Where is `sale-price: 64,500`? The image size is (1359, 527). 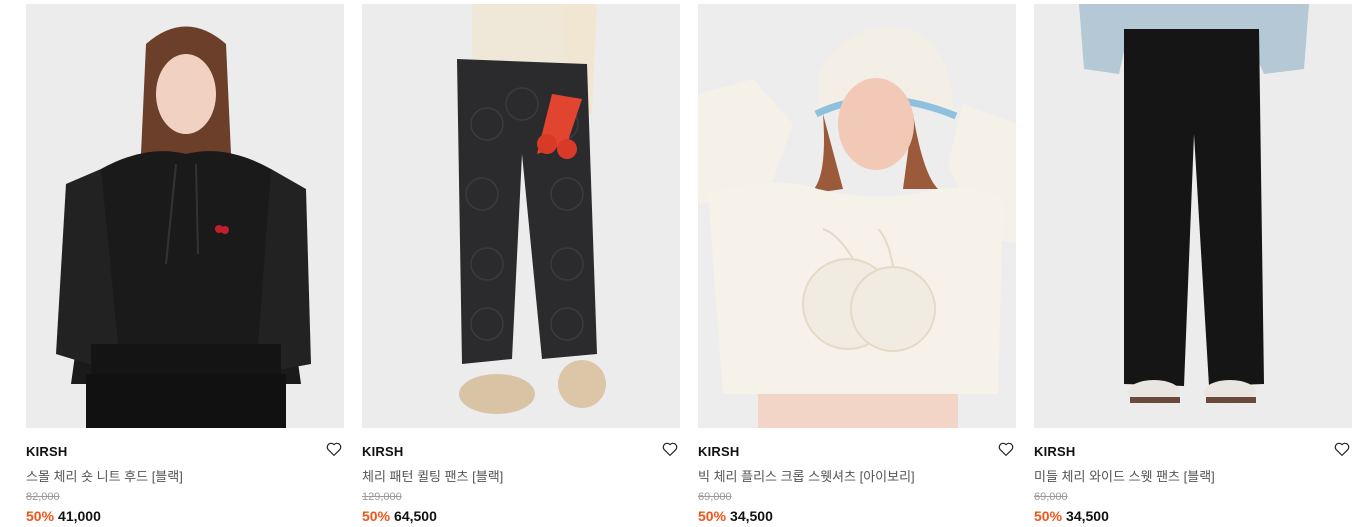
sale-price: 64,500 is located at coordinates (415, 516).